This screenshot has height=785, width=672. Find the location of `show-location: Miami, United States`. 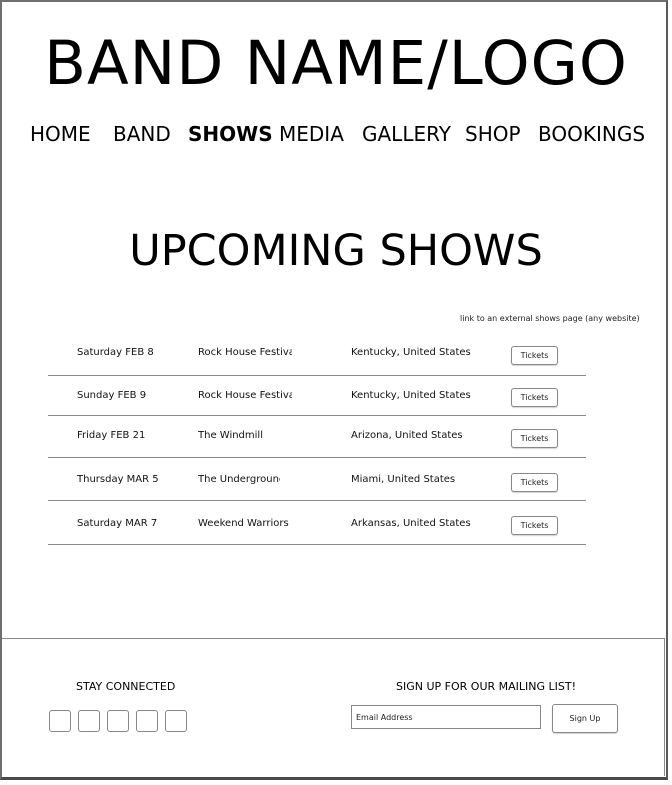

show-location: Miami, United States is located at coordinates (403, 479).